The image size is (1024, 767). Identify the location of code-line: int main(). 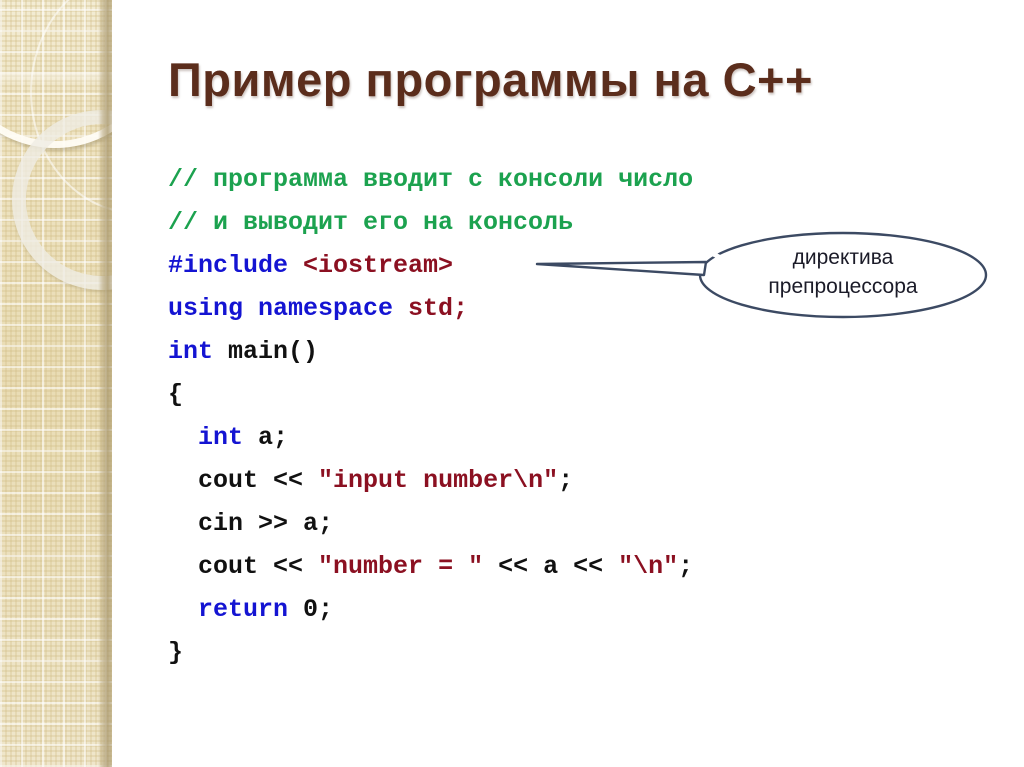
(430, 351).